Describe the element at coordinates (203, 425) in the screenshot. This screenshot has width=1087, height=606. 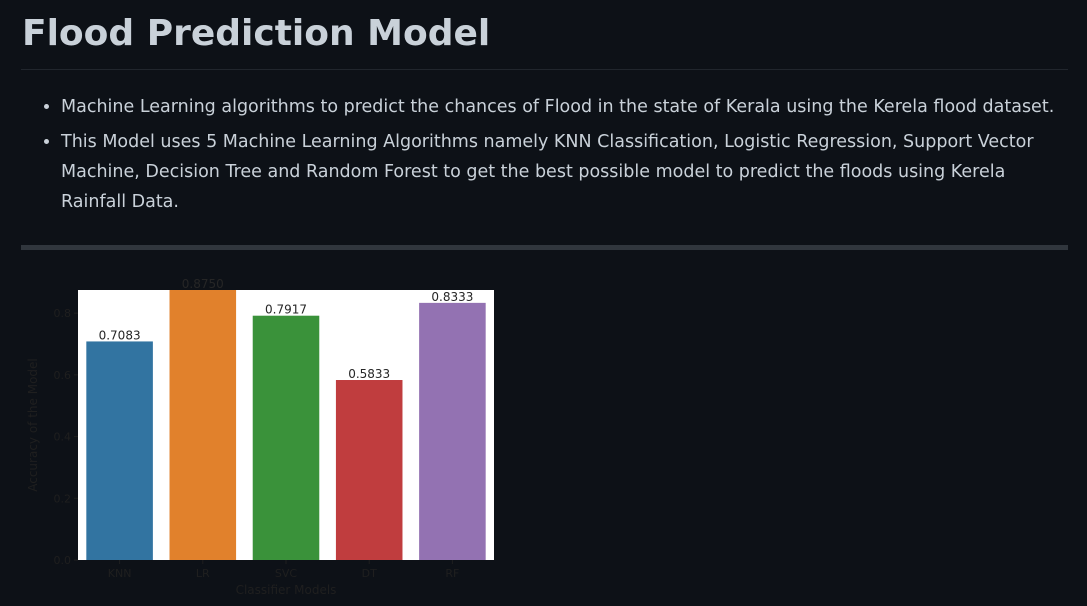
I see `bar-lr` at that location.